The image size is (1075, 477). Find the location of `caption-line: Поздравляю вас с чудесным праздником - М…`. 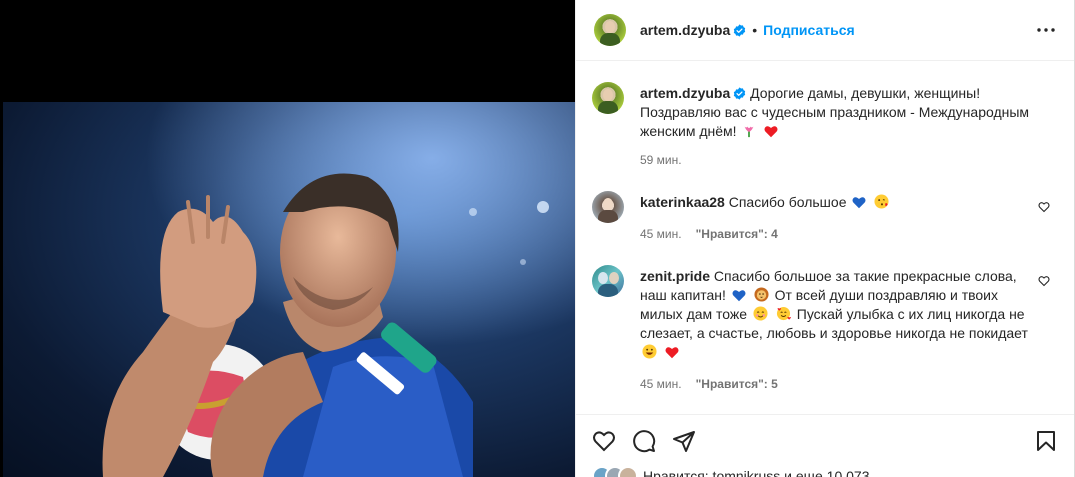

caption-line: Поздравляю вас с чудесным праздником - М… is located at coordinates (835, 112).